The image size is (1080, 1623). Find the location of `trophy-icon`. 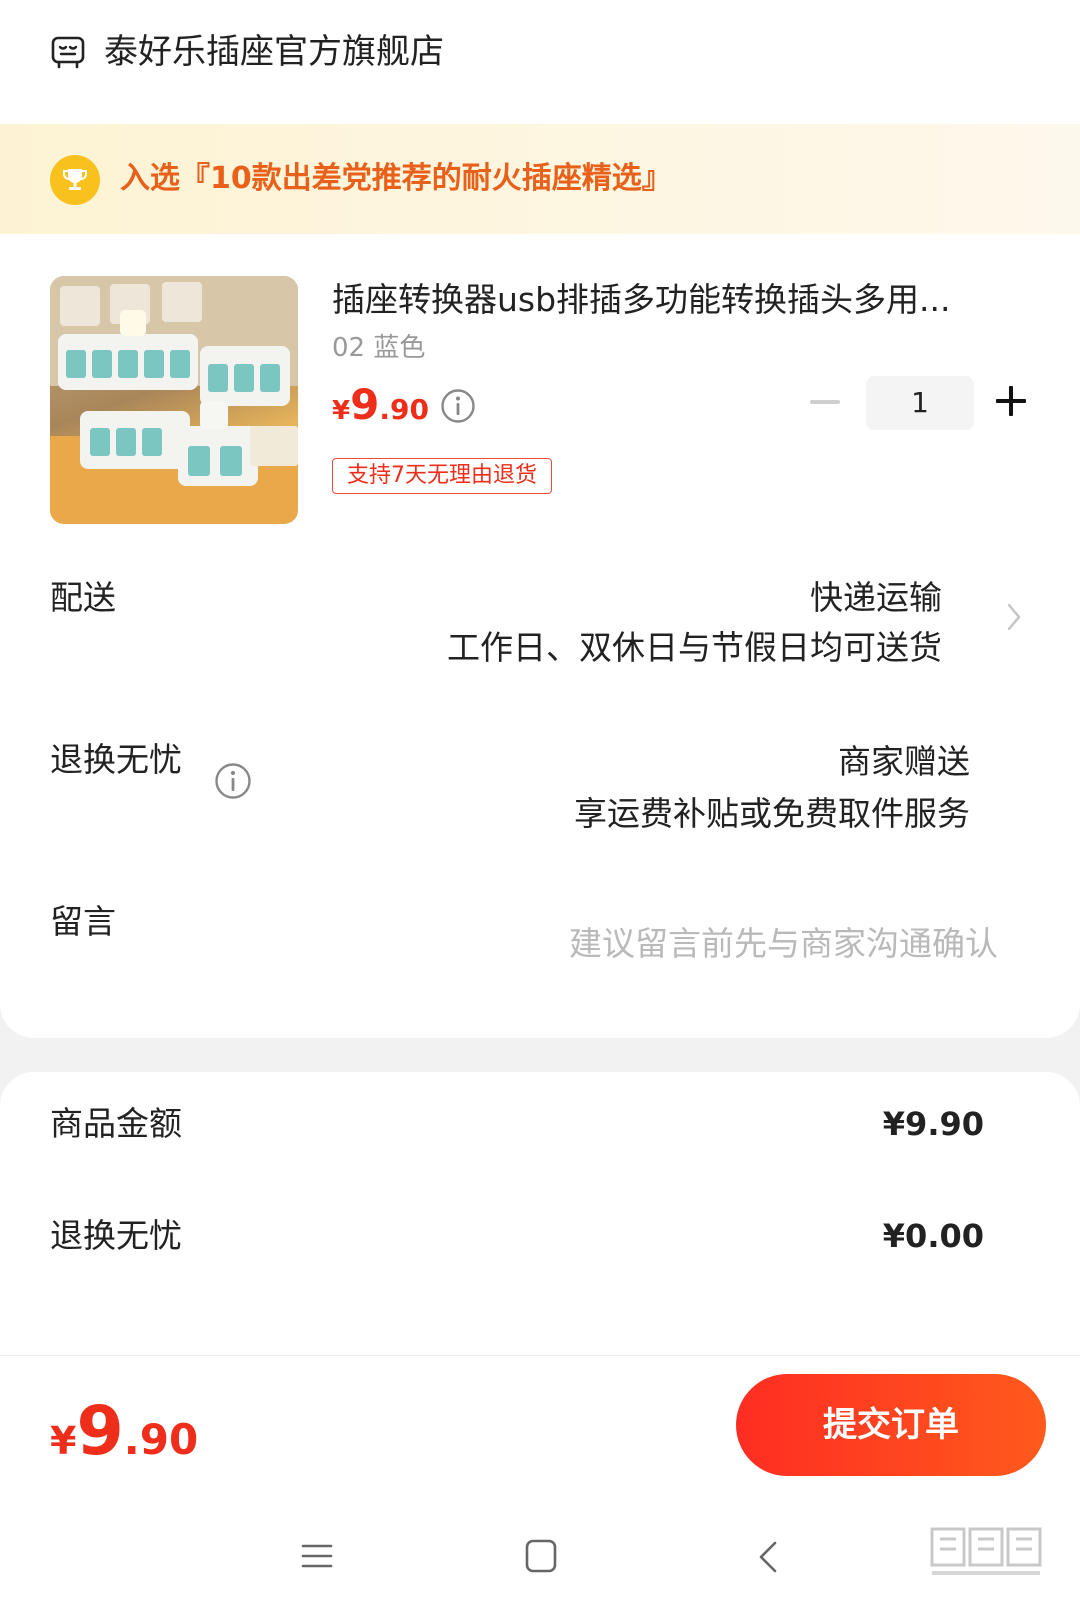

trophy-icon is located at coordinates (75, 180).